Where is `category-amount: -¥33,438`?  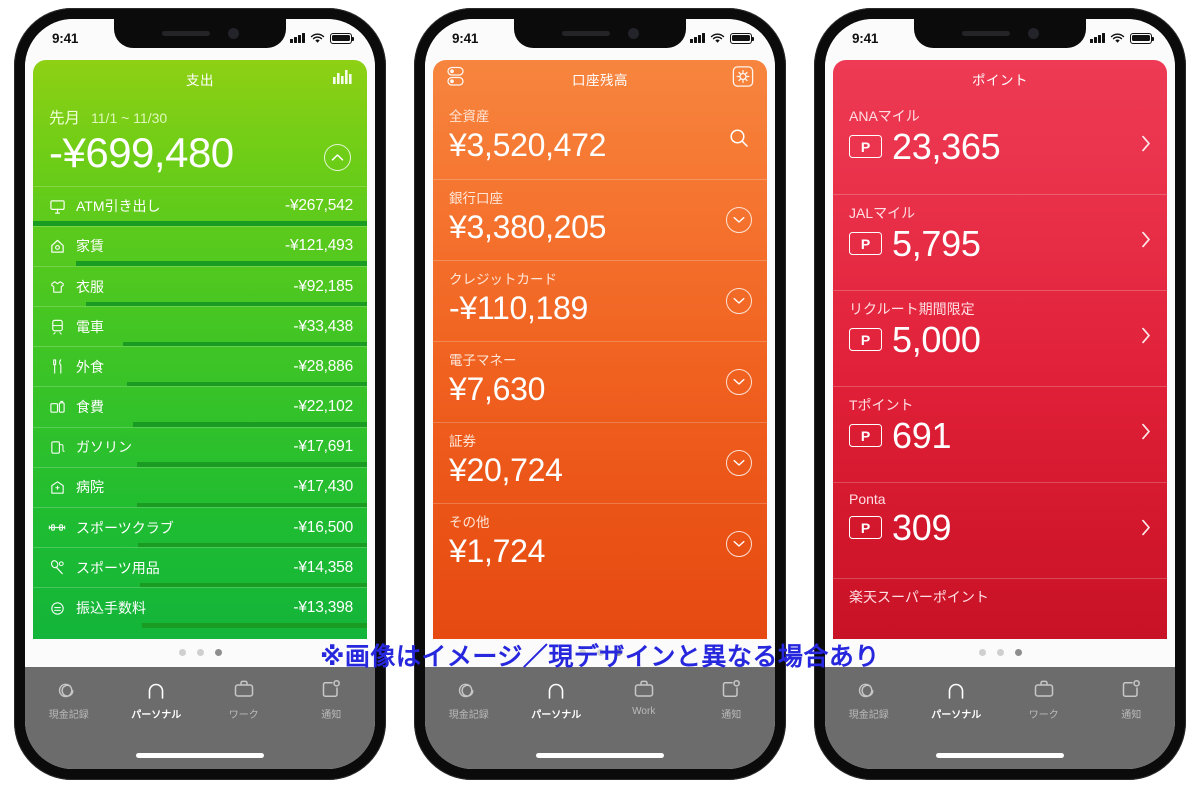 category-amount: -¥33,438 is located at coordinates (323, 326).